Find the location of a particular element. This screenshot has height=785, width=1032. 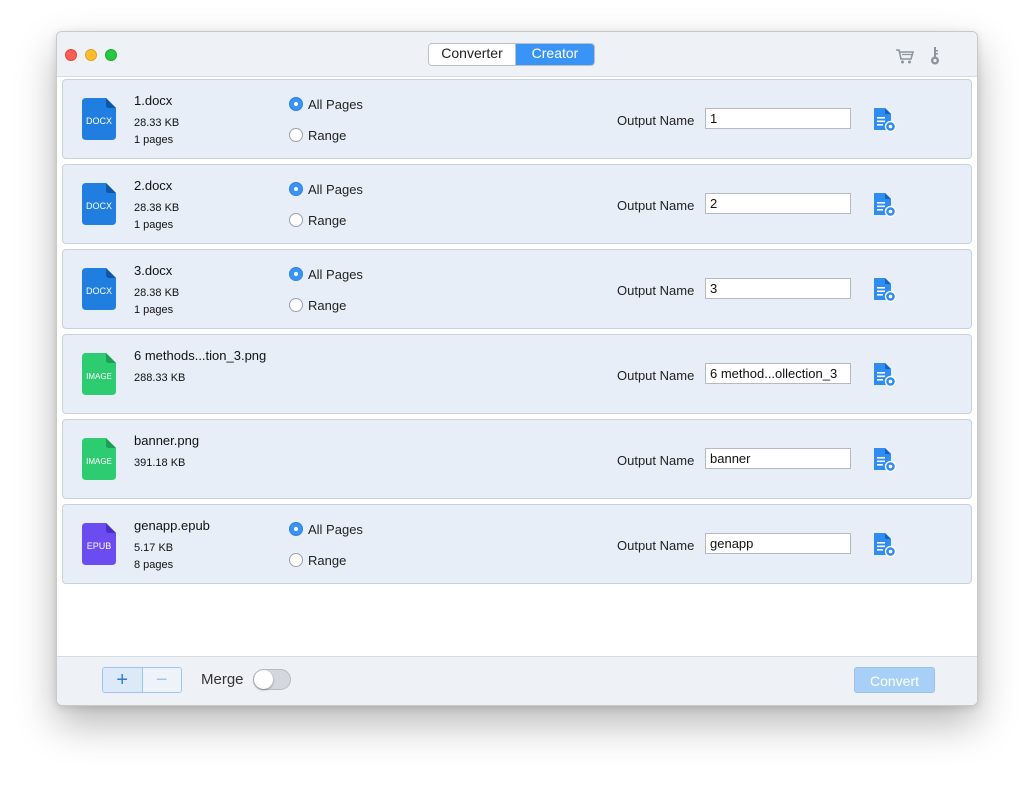

file-name: 3.docx is located at coordinates (153, 270).